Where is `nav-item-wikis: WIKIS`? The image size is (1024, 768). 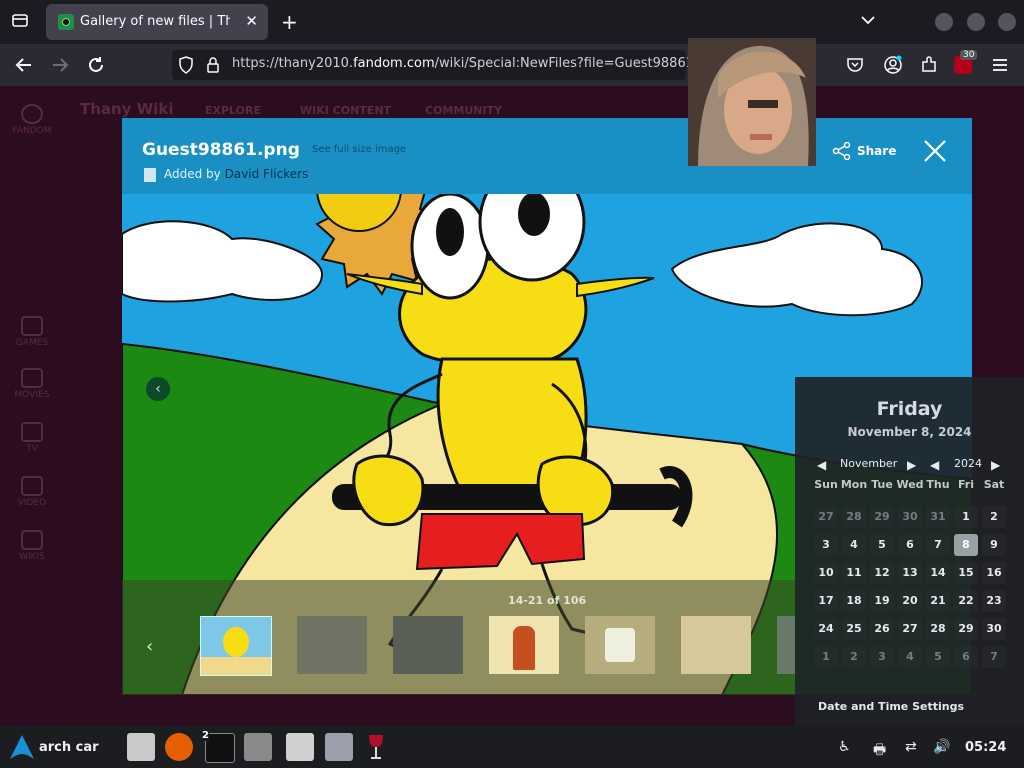
nav-item-wikis: WIKIS is located at coordinates (32, 546).